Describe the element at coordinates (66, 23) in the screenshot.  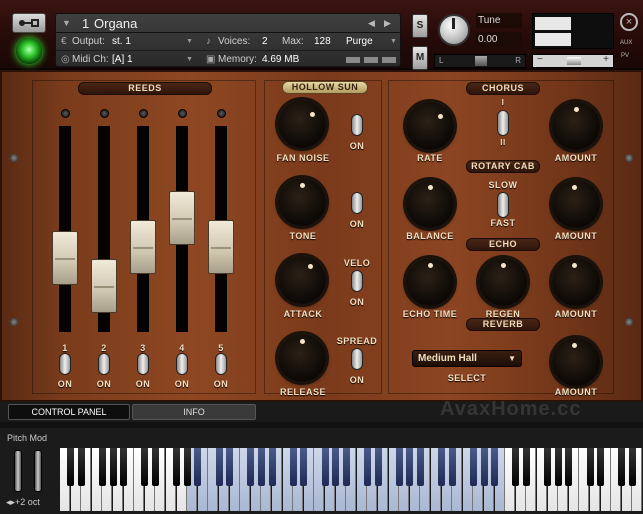
I see `dropdown-triangle-icon: ▼` at that location.